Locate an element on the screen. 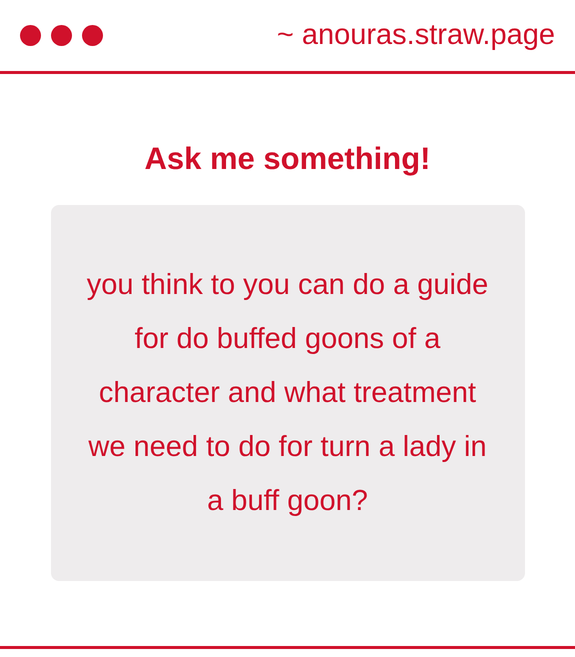  heading: Ask me something! is located at coordinates (287, 159).